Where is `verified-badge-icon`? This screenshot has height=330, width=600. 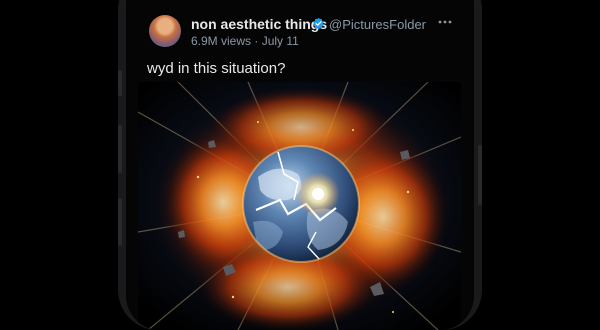
verified-badge-icon is located at coordinates (318, 23).